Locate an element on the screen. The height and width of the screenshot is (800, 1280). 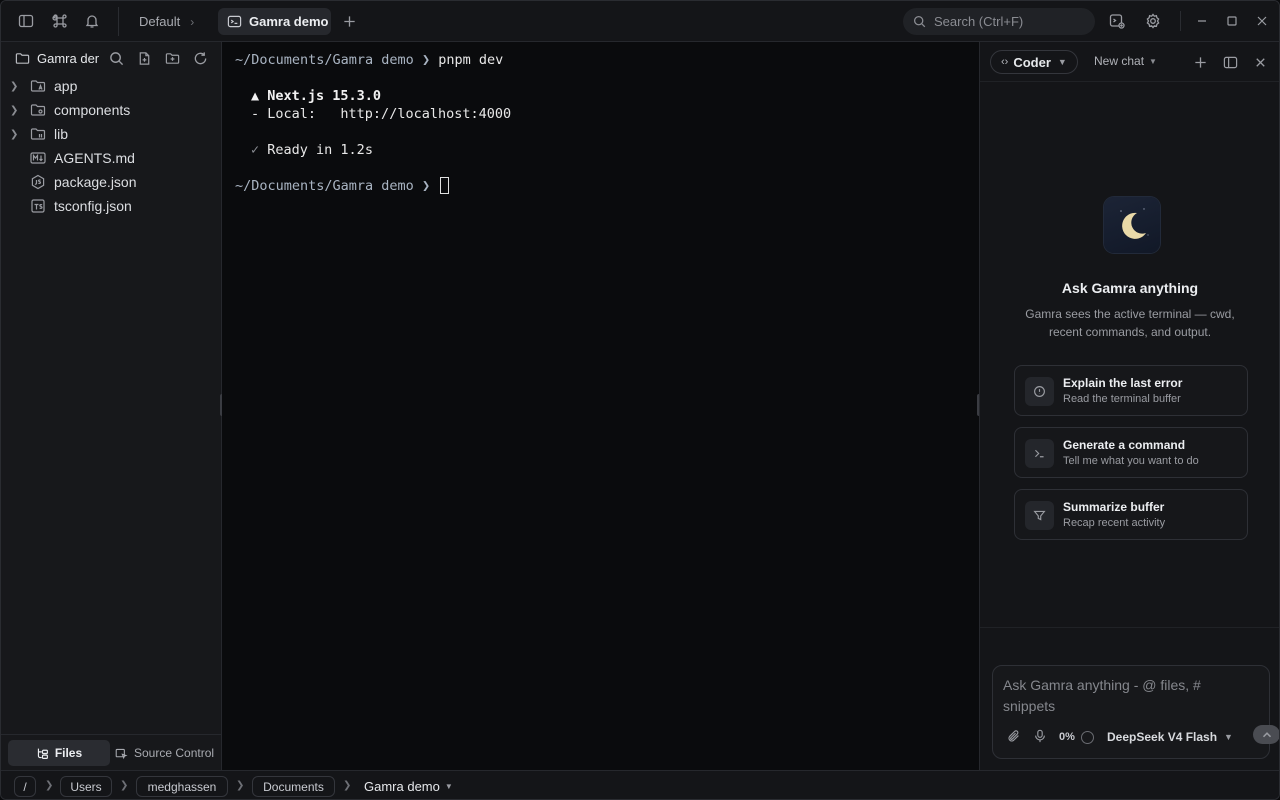
code-brackets-icon: ‹› is located at coordinates (1005, 62).